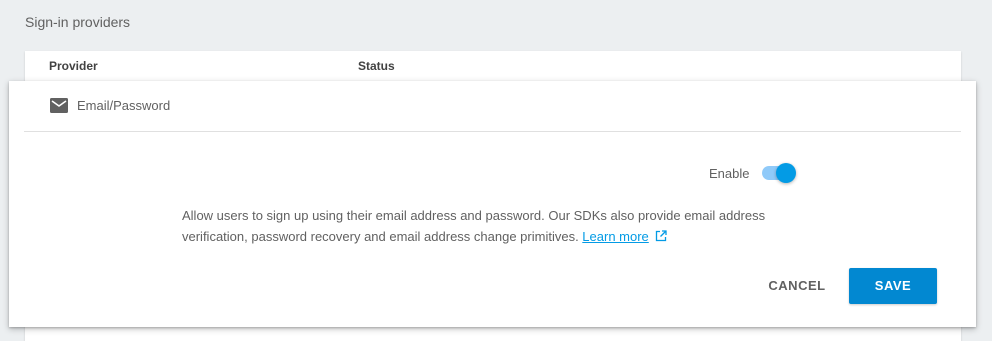 This screenshot has height=341, width=992. I want to click on learn-more-link: Learn more, so click(615, 236).